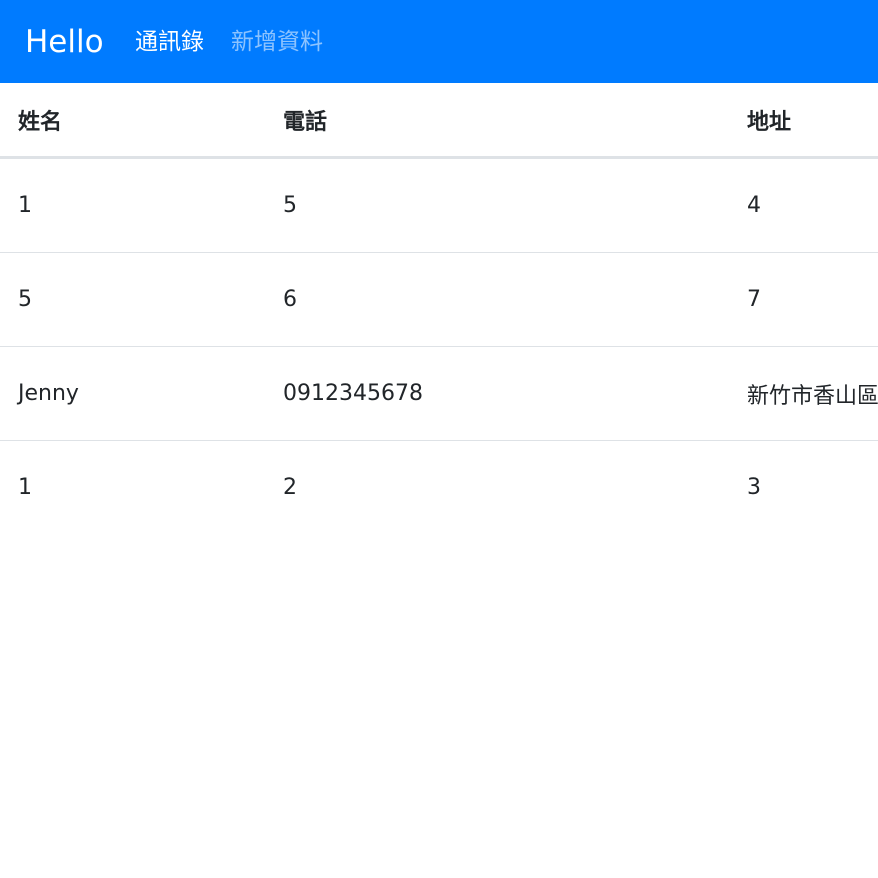  I want to click on cell-address: 新竹市香山區, so click(803, 393).